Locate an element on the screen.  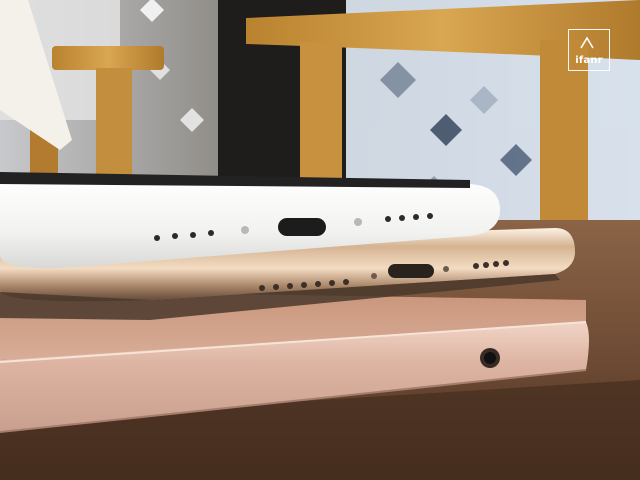
ifanr-logo-mark-icon is located at coordinates (587, 42).